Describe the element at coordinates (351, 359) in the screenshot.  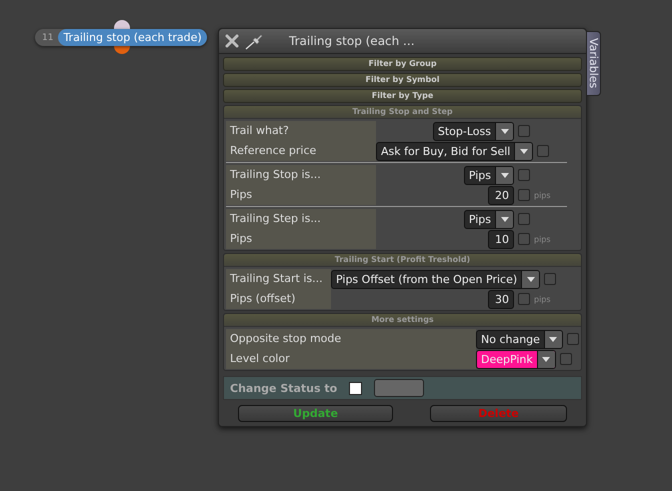
I see `field-label: Level color` at that location.